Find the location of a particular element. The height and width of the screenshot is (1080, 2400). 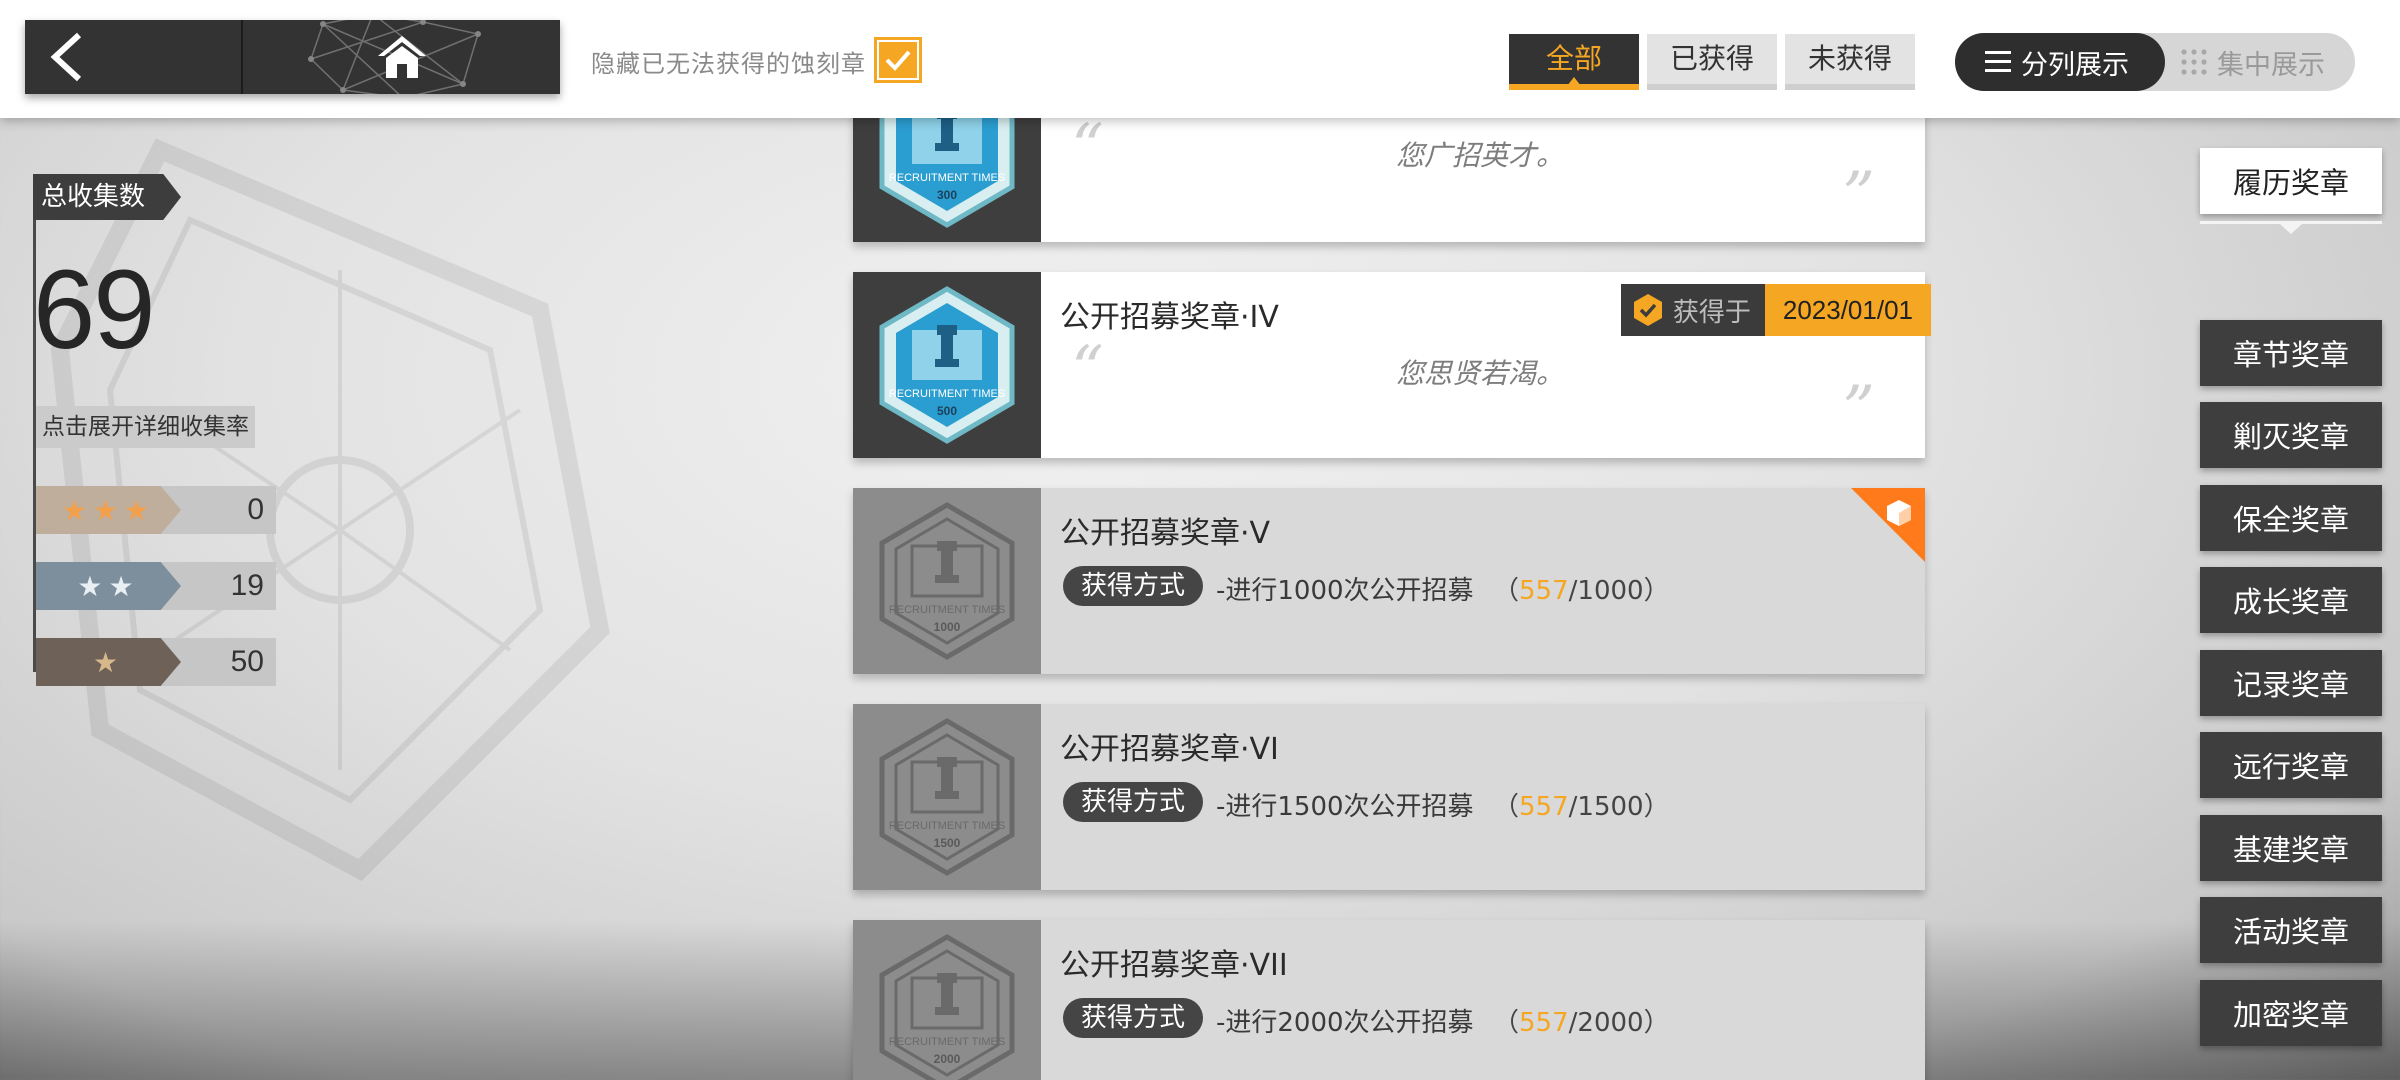

progress-text: （557/1500） is located at coordinates (1581, 807).